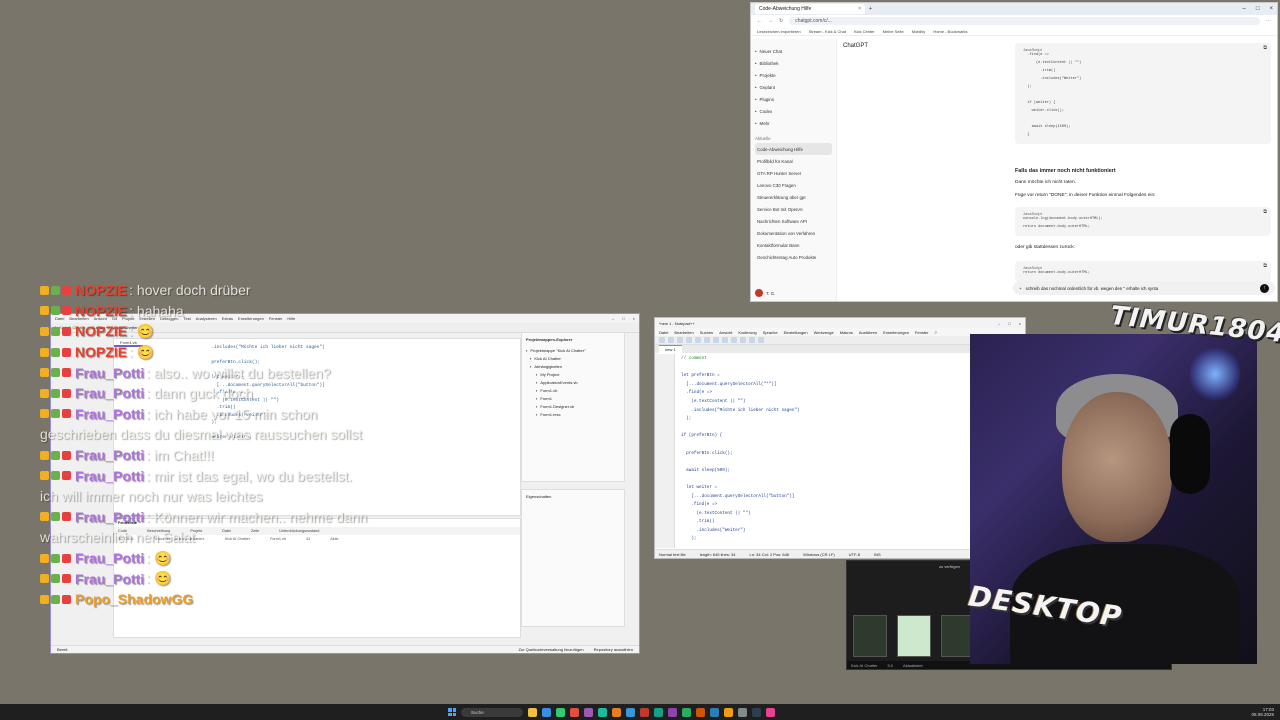 This screenshot has width=1280, height=720. What do you see at coordinates (793, 221) in the screenshot?
I see `chat-history-item: Nachrichten Software API` at bounding box center [793, 221].